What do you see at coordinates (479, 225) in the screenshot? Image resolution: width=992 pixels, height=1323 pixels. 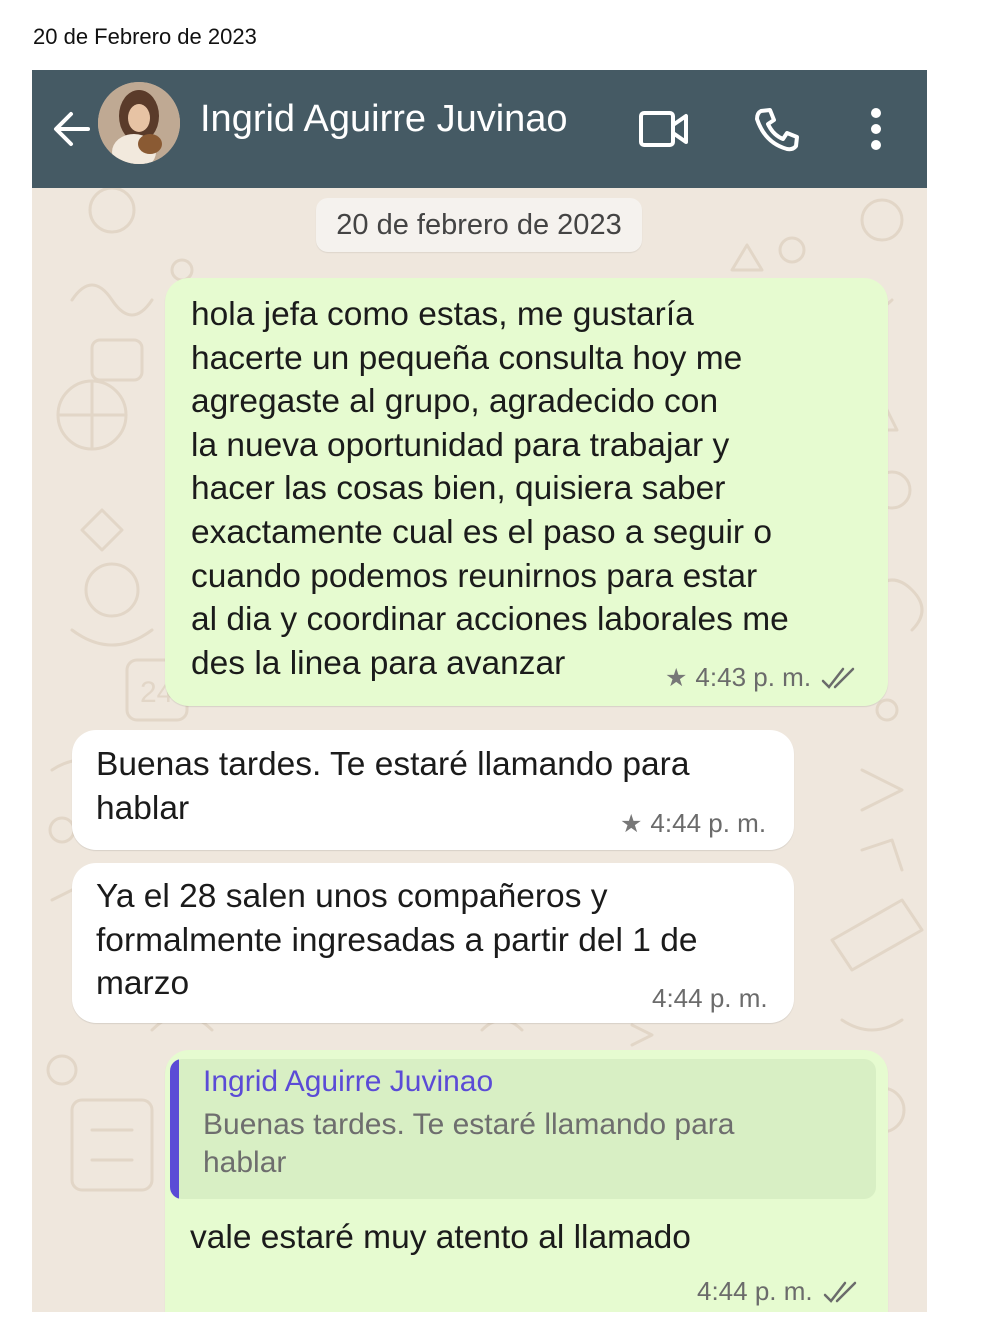 I see `date-separator: 20 de febrero de 2023` at bounding box center [479, 225].